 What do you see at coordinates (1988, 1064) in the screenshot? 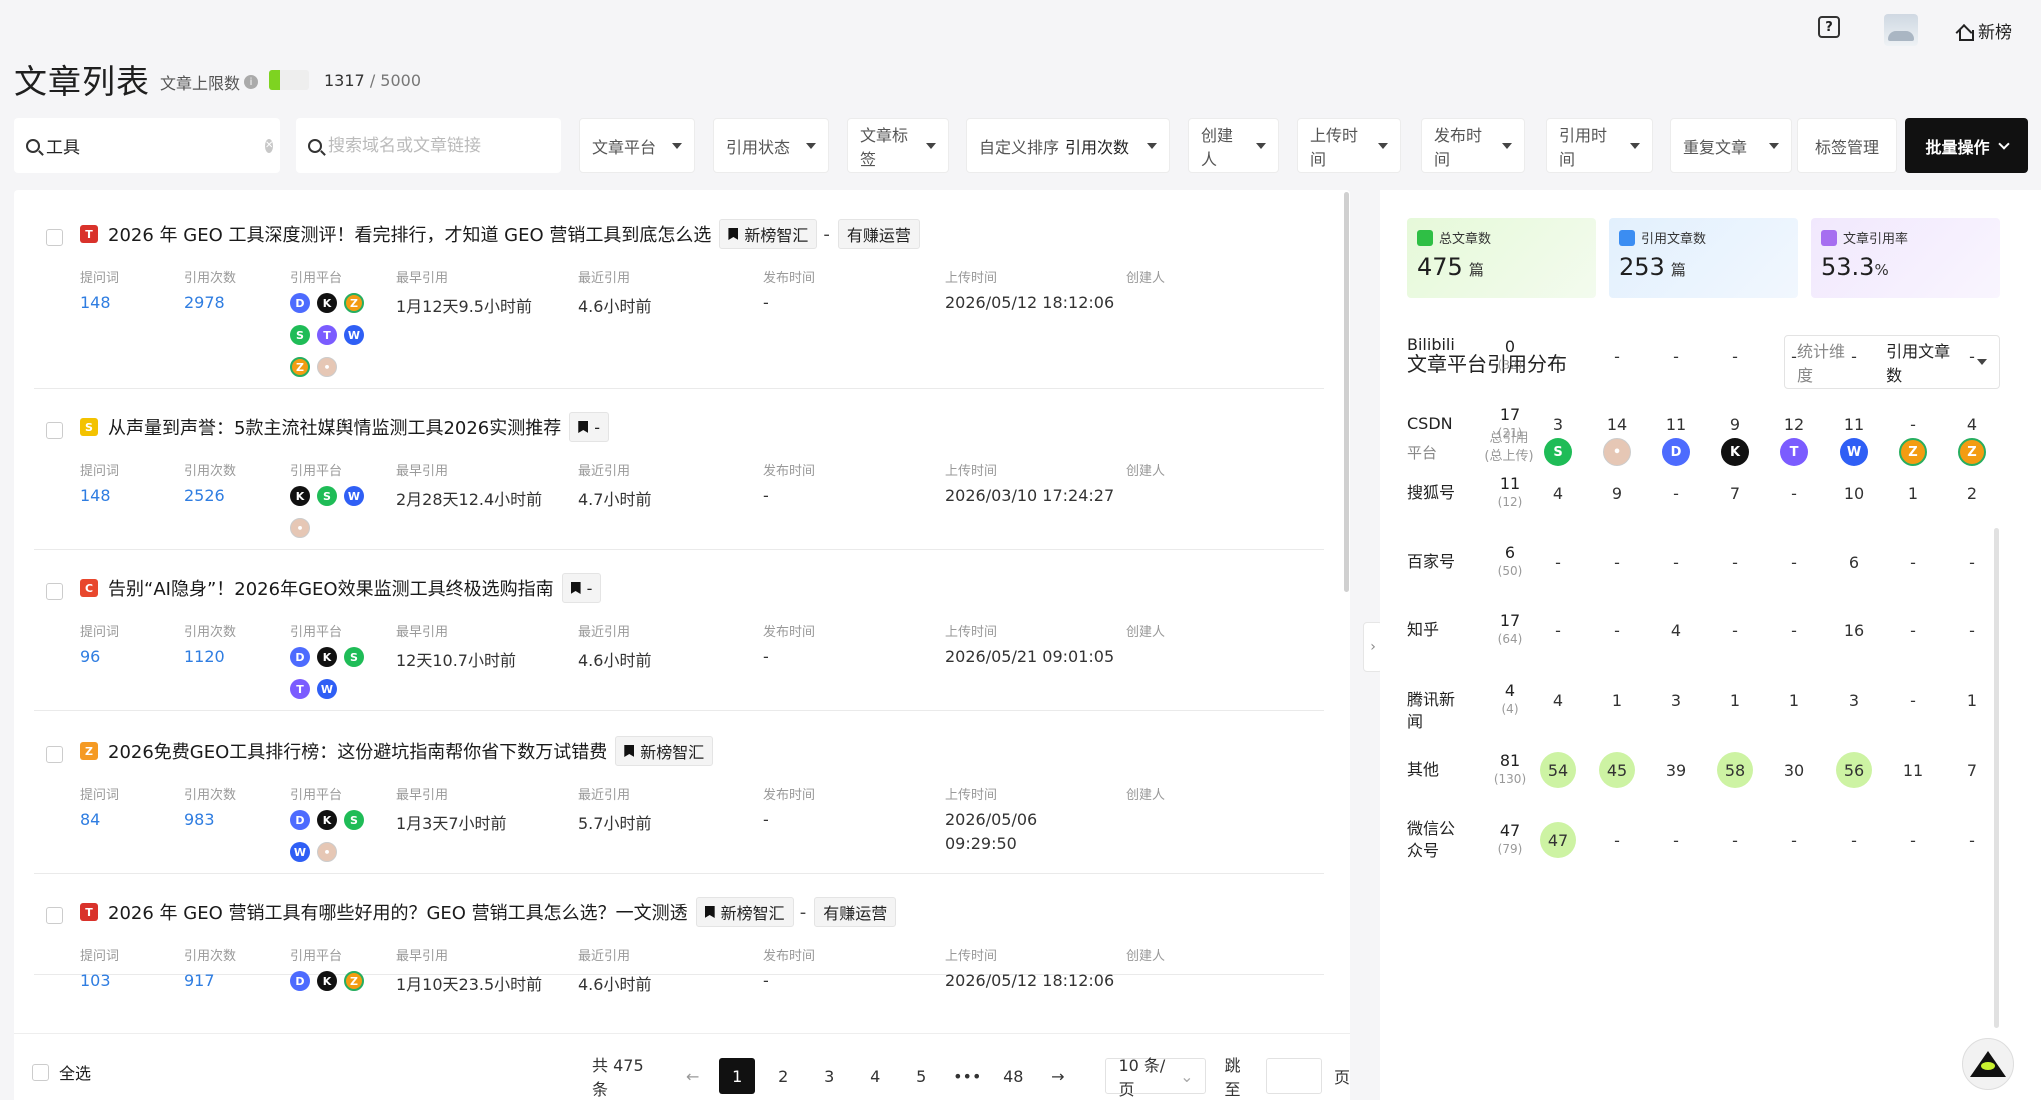
I see `assistant-fab` at bounding box center [1988, 1064].